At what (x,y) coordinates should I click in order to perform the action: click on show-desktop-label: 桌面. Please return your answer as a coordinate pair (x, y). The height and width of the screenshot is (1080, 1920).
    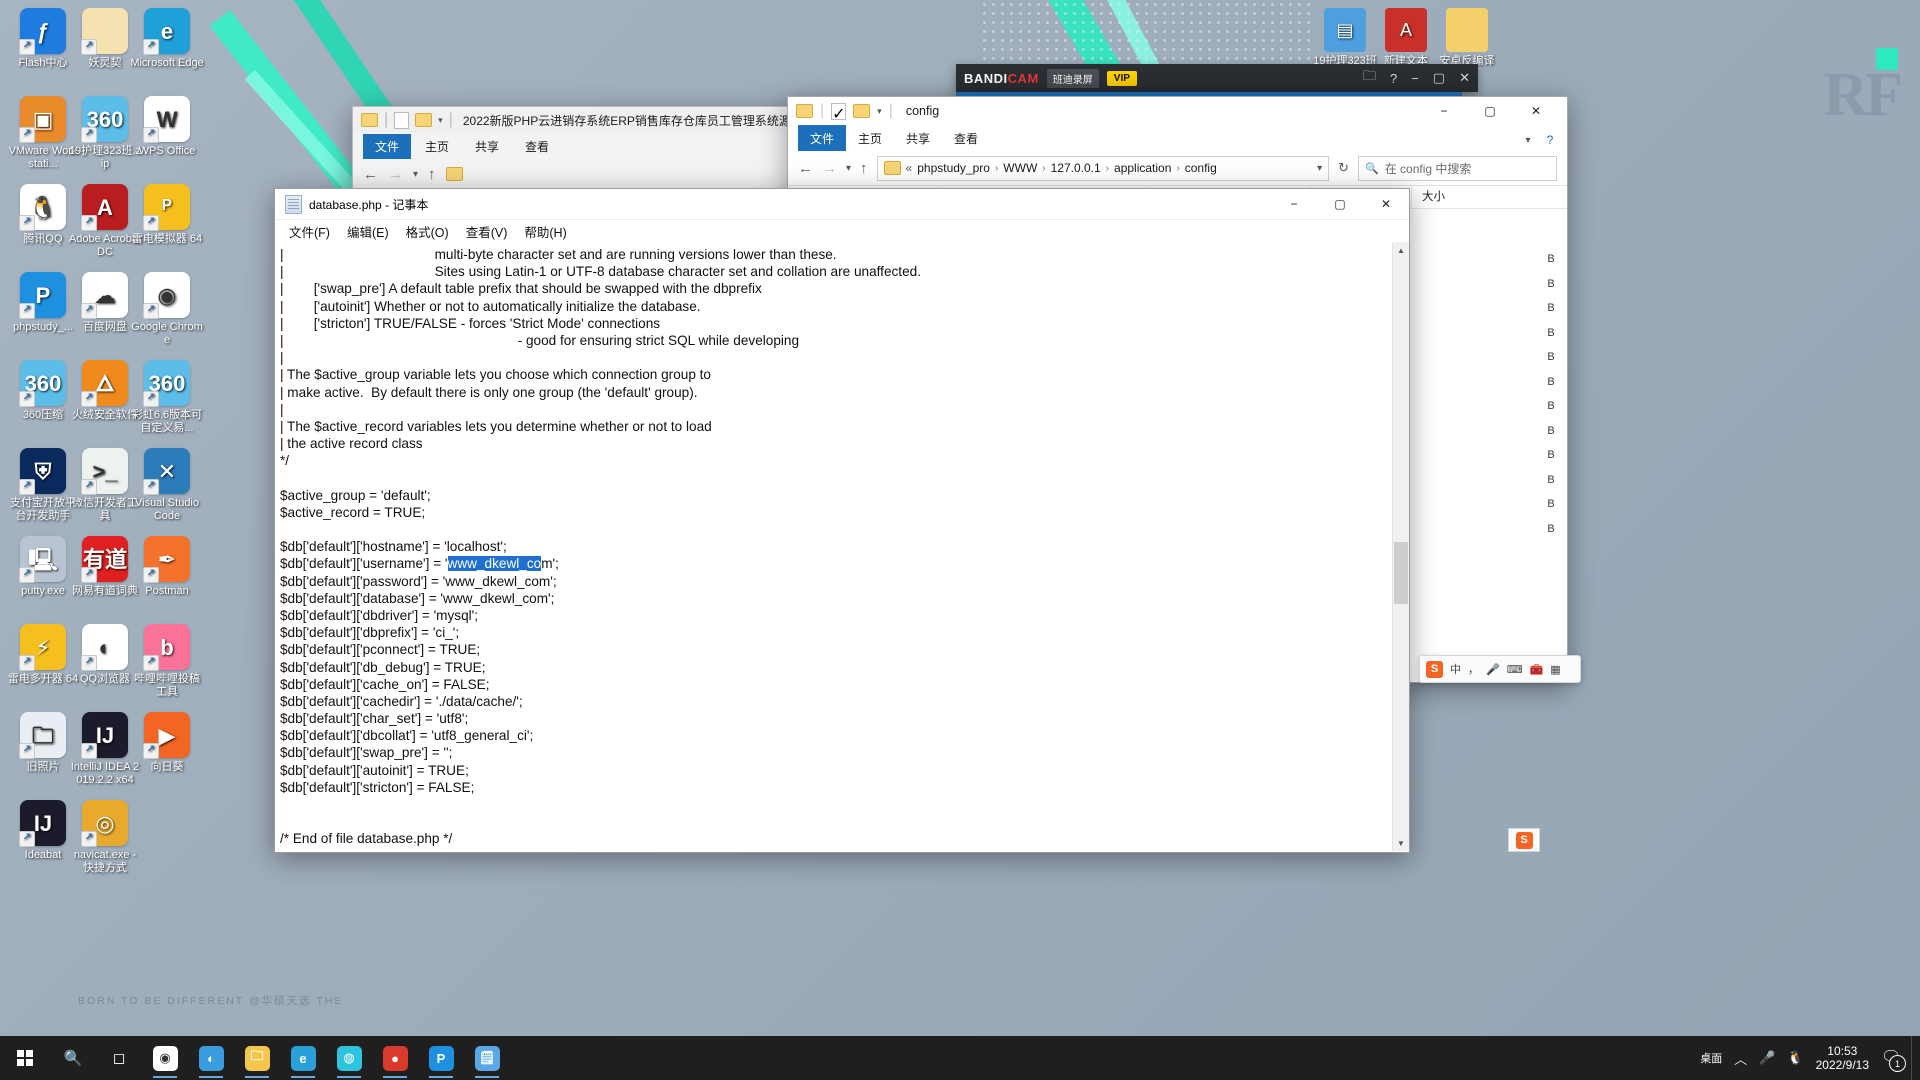
    Looking at the image, I should click on (1711, 1058).